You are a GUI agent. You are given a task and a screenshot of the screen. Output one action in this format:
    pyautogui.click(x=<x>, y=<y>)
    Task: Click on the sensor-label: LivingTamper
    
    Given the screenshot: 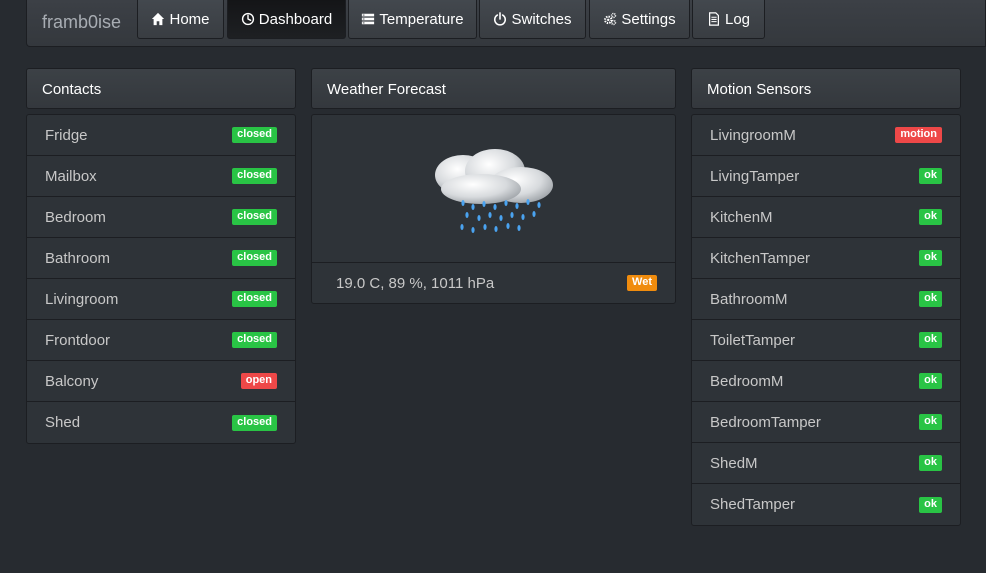 What is the action you would take?
    pyautogui.click(x=755, y=176)
    